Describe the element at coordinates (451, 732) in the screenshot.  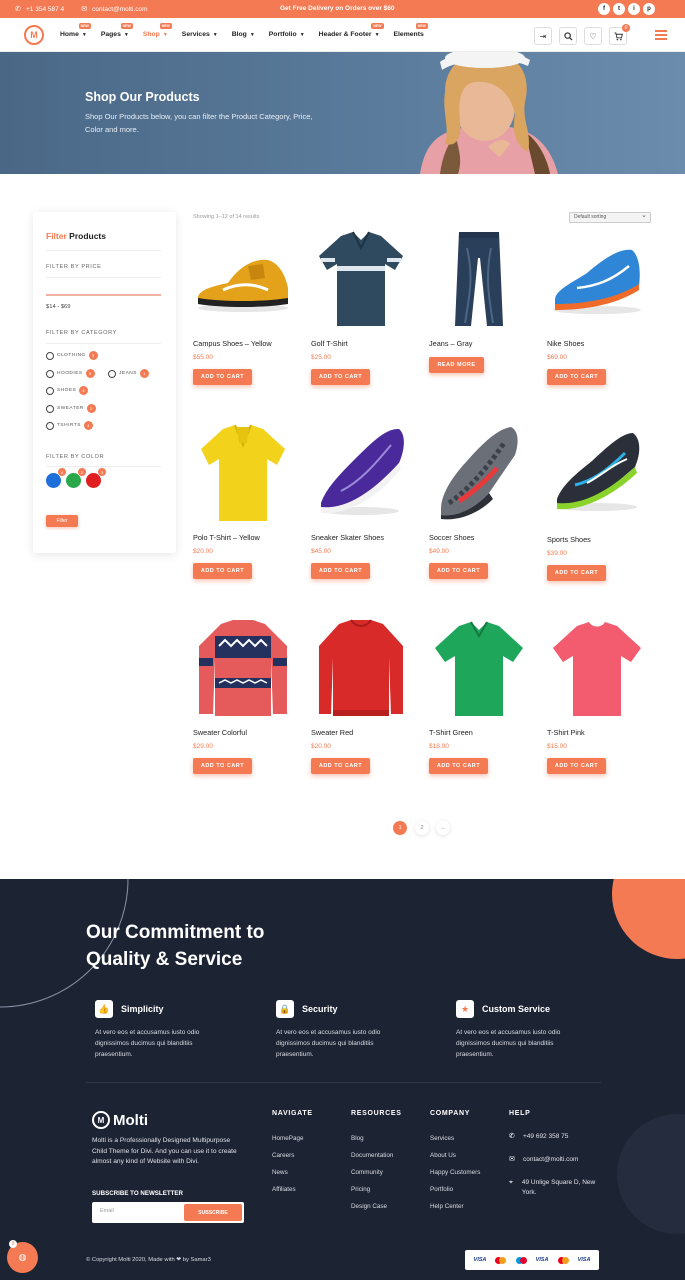
I see `product-name: T-Shirt Green` at that location.